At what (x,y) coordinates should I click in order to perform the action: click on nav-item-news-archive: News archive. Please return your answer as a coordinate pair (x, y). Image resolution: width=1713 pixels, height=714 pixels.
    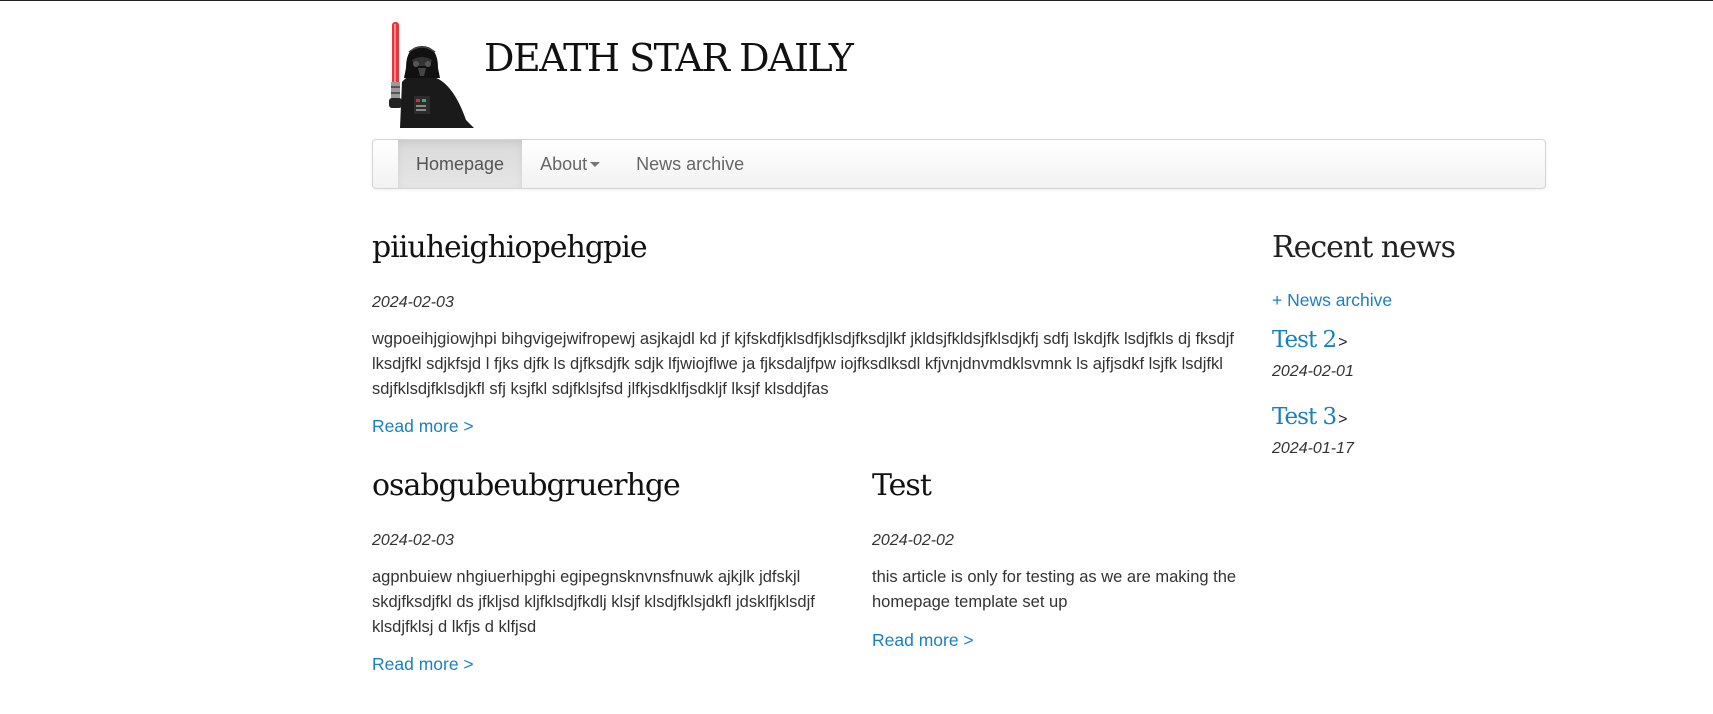
    Looking at the image, I should click on (690, 164).